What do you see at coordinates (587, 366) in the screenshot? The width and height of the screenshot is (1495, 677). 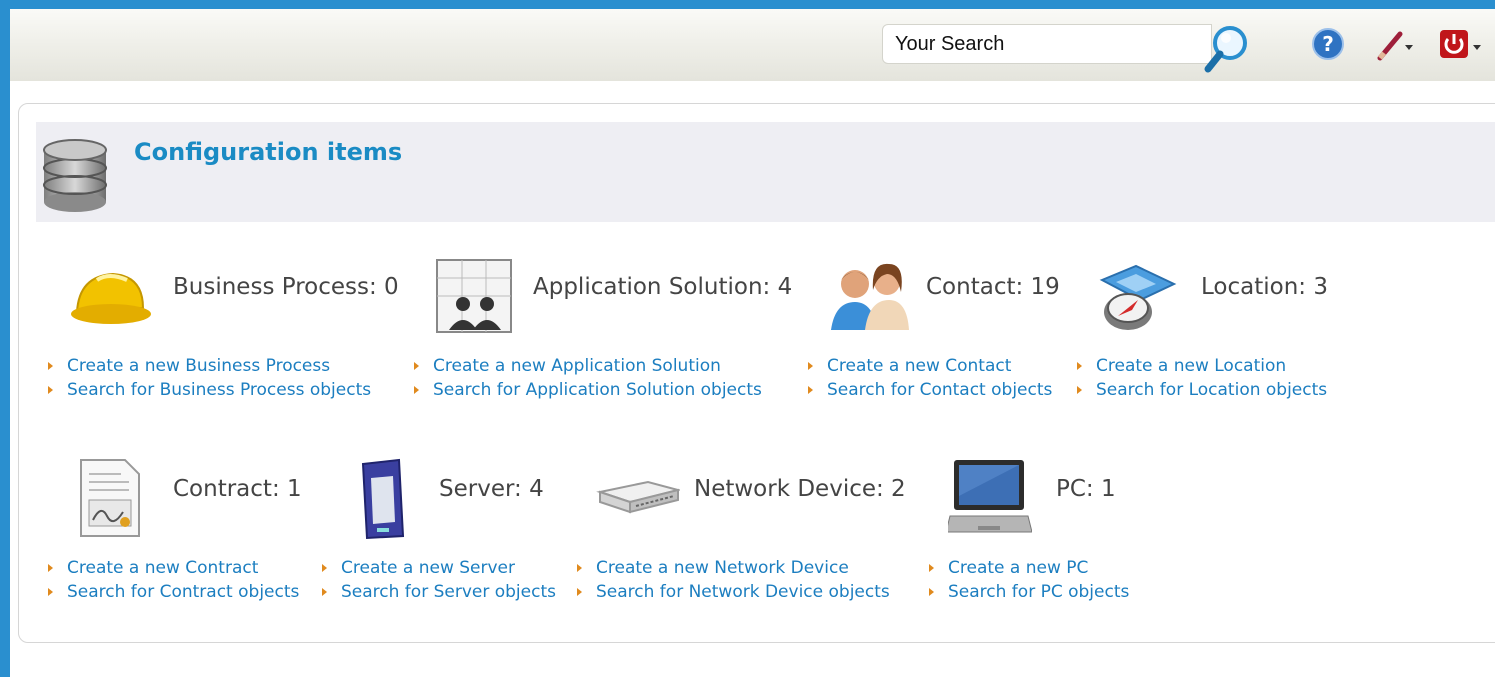 I see `create-application-solution-link: Create a new Application Solution` at bounding box center [587, 366].